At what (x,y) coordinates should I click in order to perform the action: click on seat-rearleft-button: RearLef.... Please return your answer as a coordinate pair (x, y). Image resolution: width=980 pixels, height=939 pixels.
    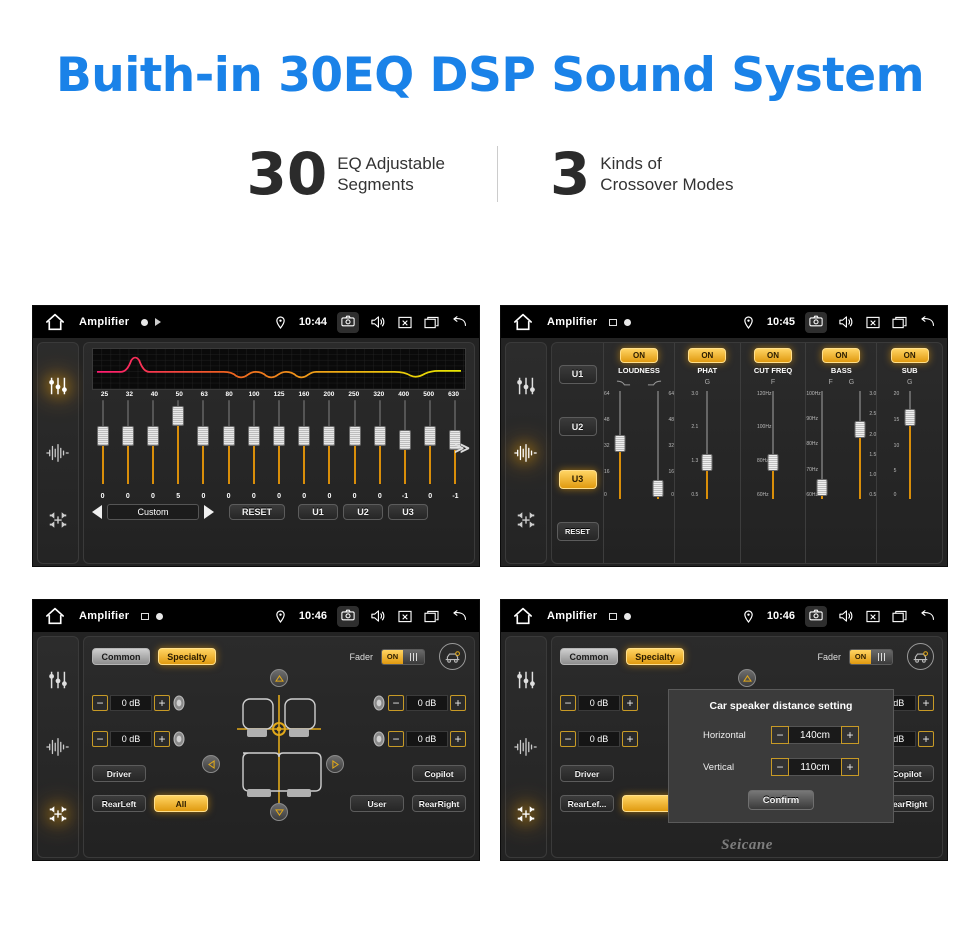
    Looking at the image, I should click on (587, 803).